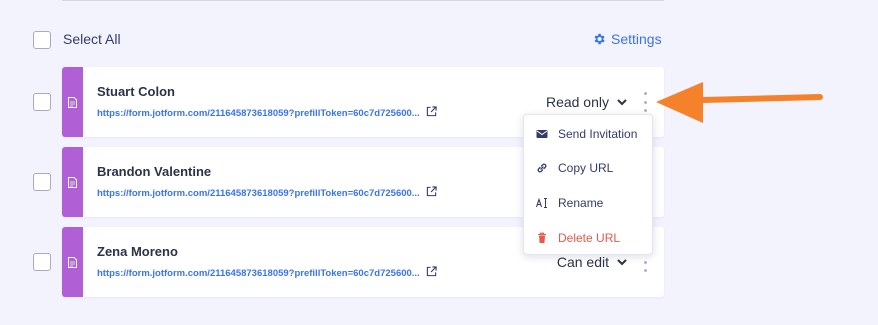 The image size is (878, 325). What do you see at coordinates (739, 102) in the screenshot?
I see `annotation-arrow-icon` at bounding box center [739, 102].